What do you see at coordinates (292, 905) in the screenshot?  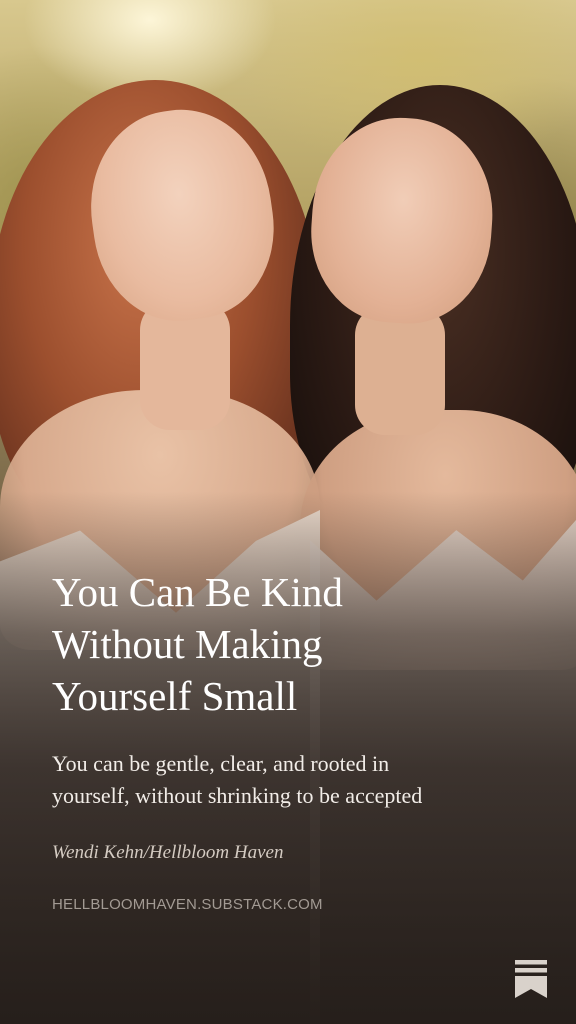 I see `publication-url: HELLBLOOMHAVEN.SUBSTACK.COM` at bounding box center [292, 905].